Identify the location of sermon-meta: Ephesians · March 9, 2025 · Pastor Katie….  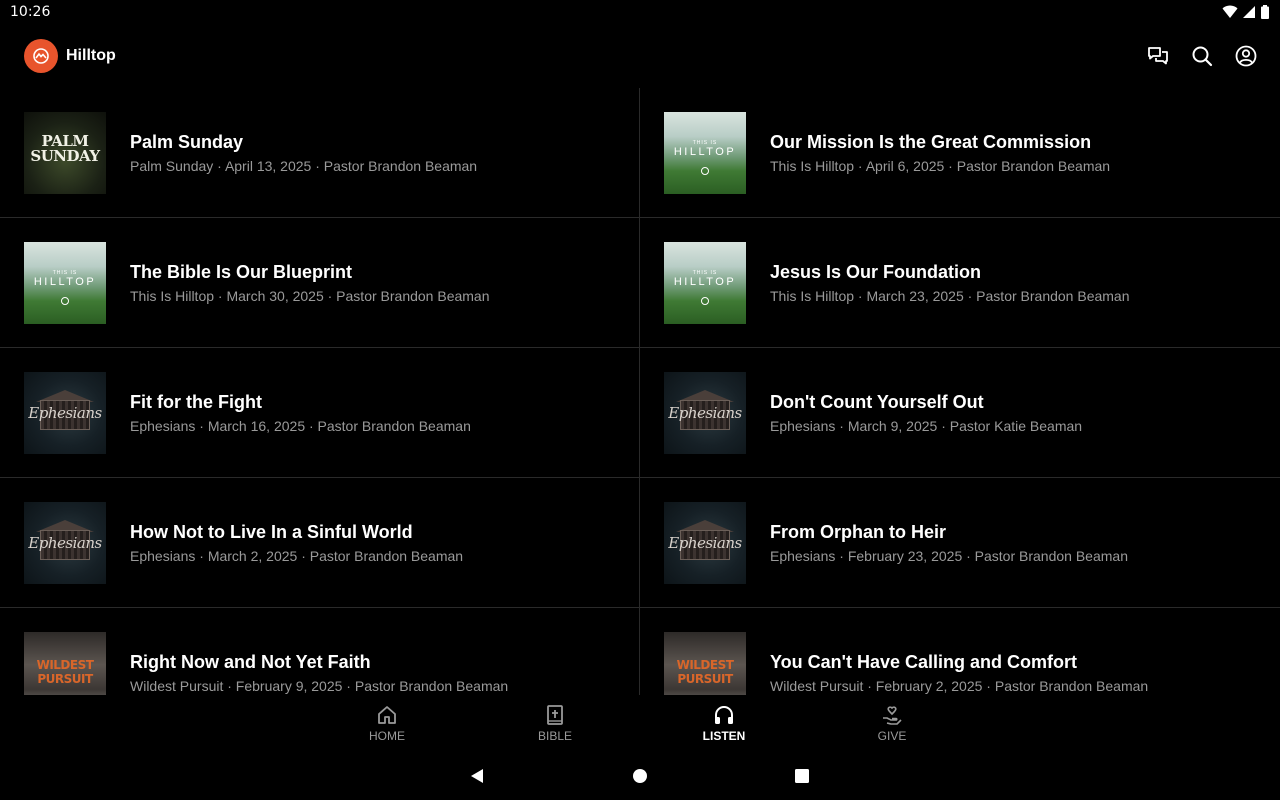
(926, 425).